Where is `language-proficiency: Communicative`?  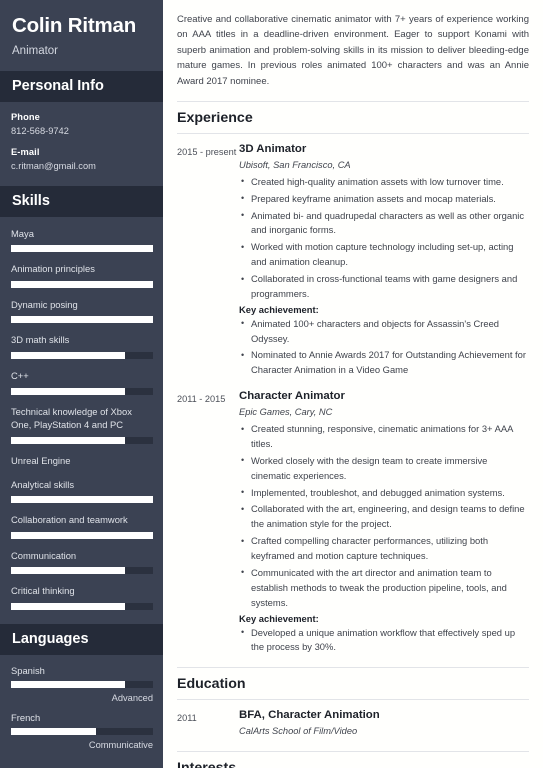 language-proficiency: Communicative is located at coordinates (120, 745).